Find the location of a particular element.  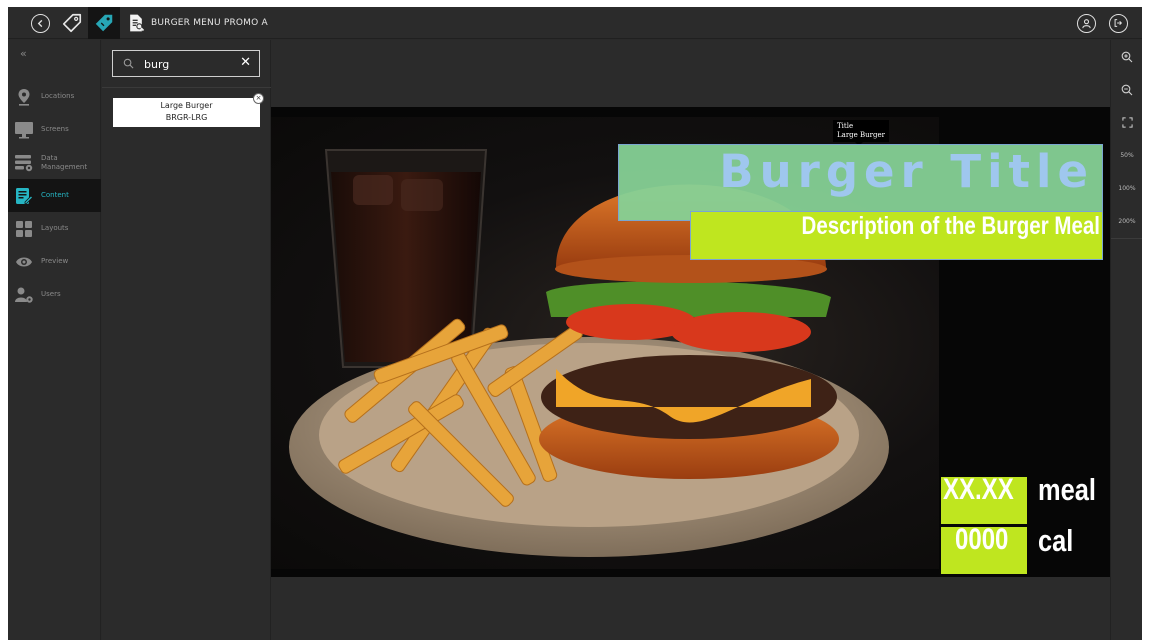

zoom-in-icon is located at coordinates (1127, 56).